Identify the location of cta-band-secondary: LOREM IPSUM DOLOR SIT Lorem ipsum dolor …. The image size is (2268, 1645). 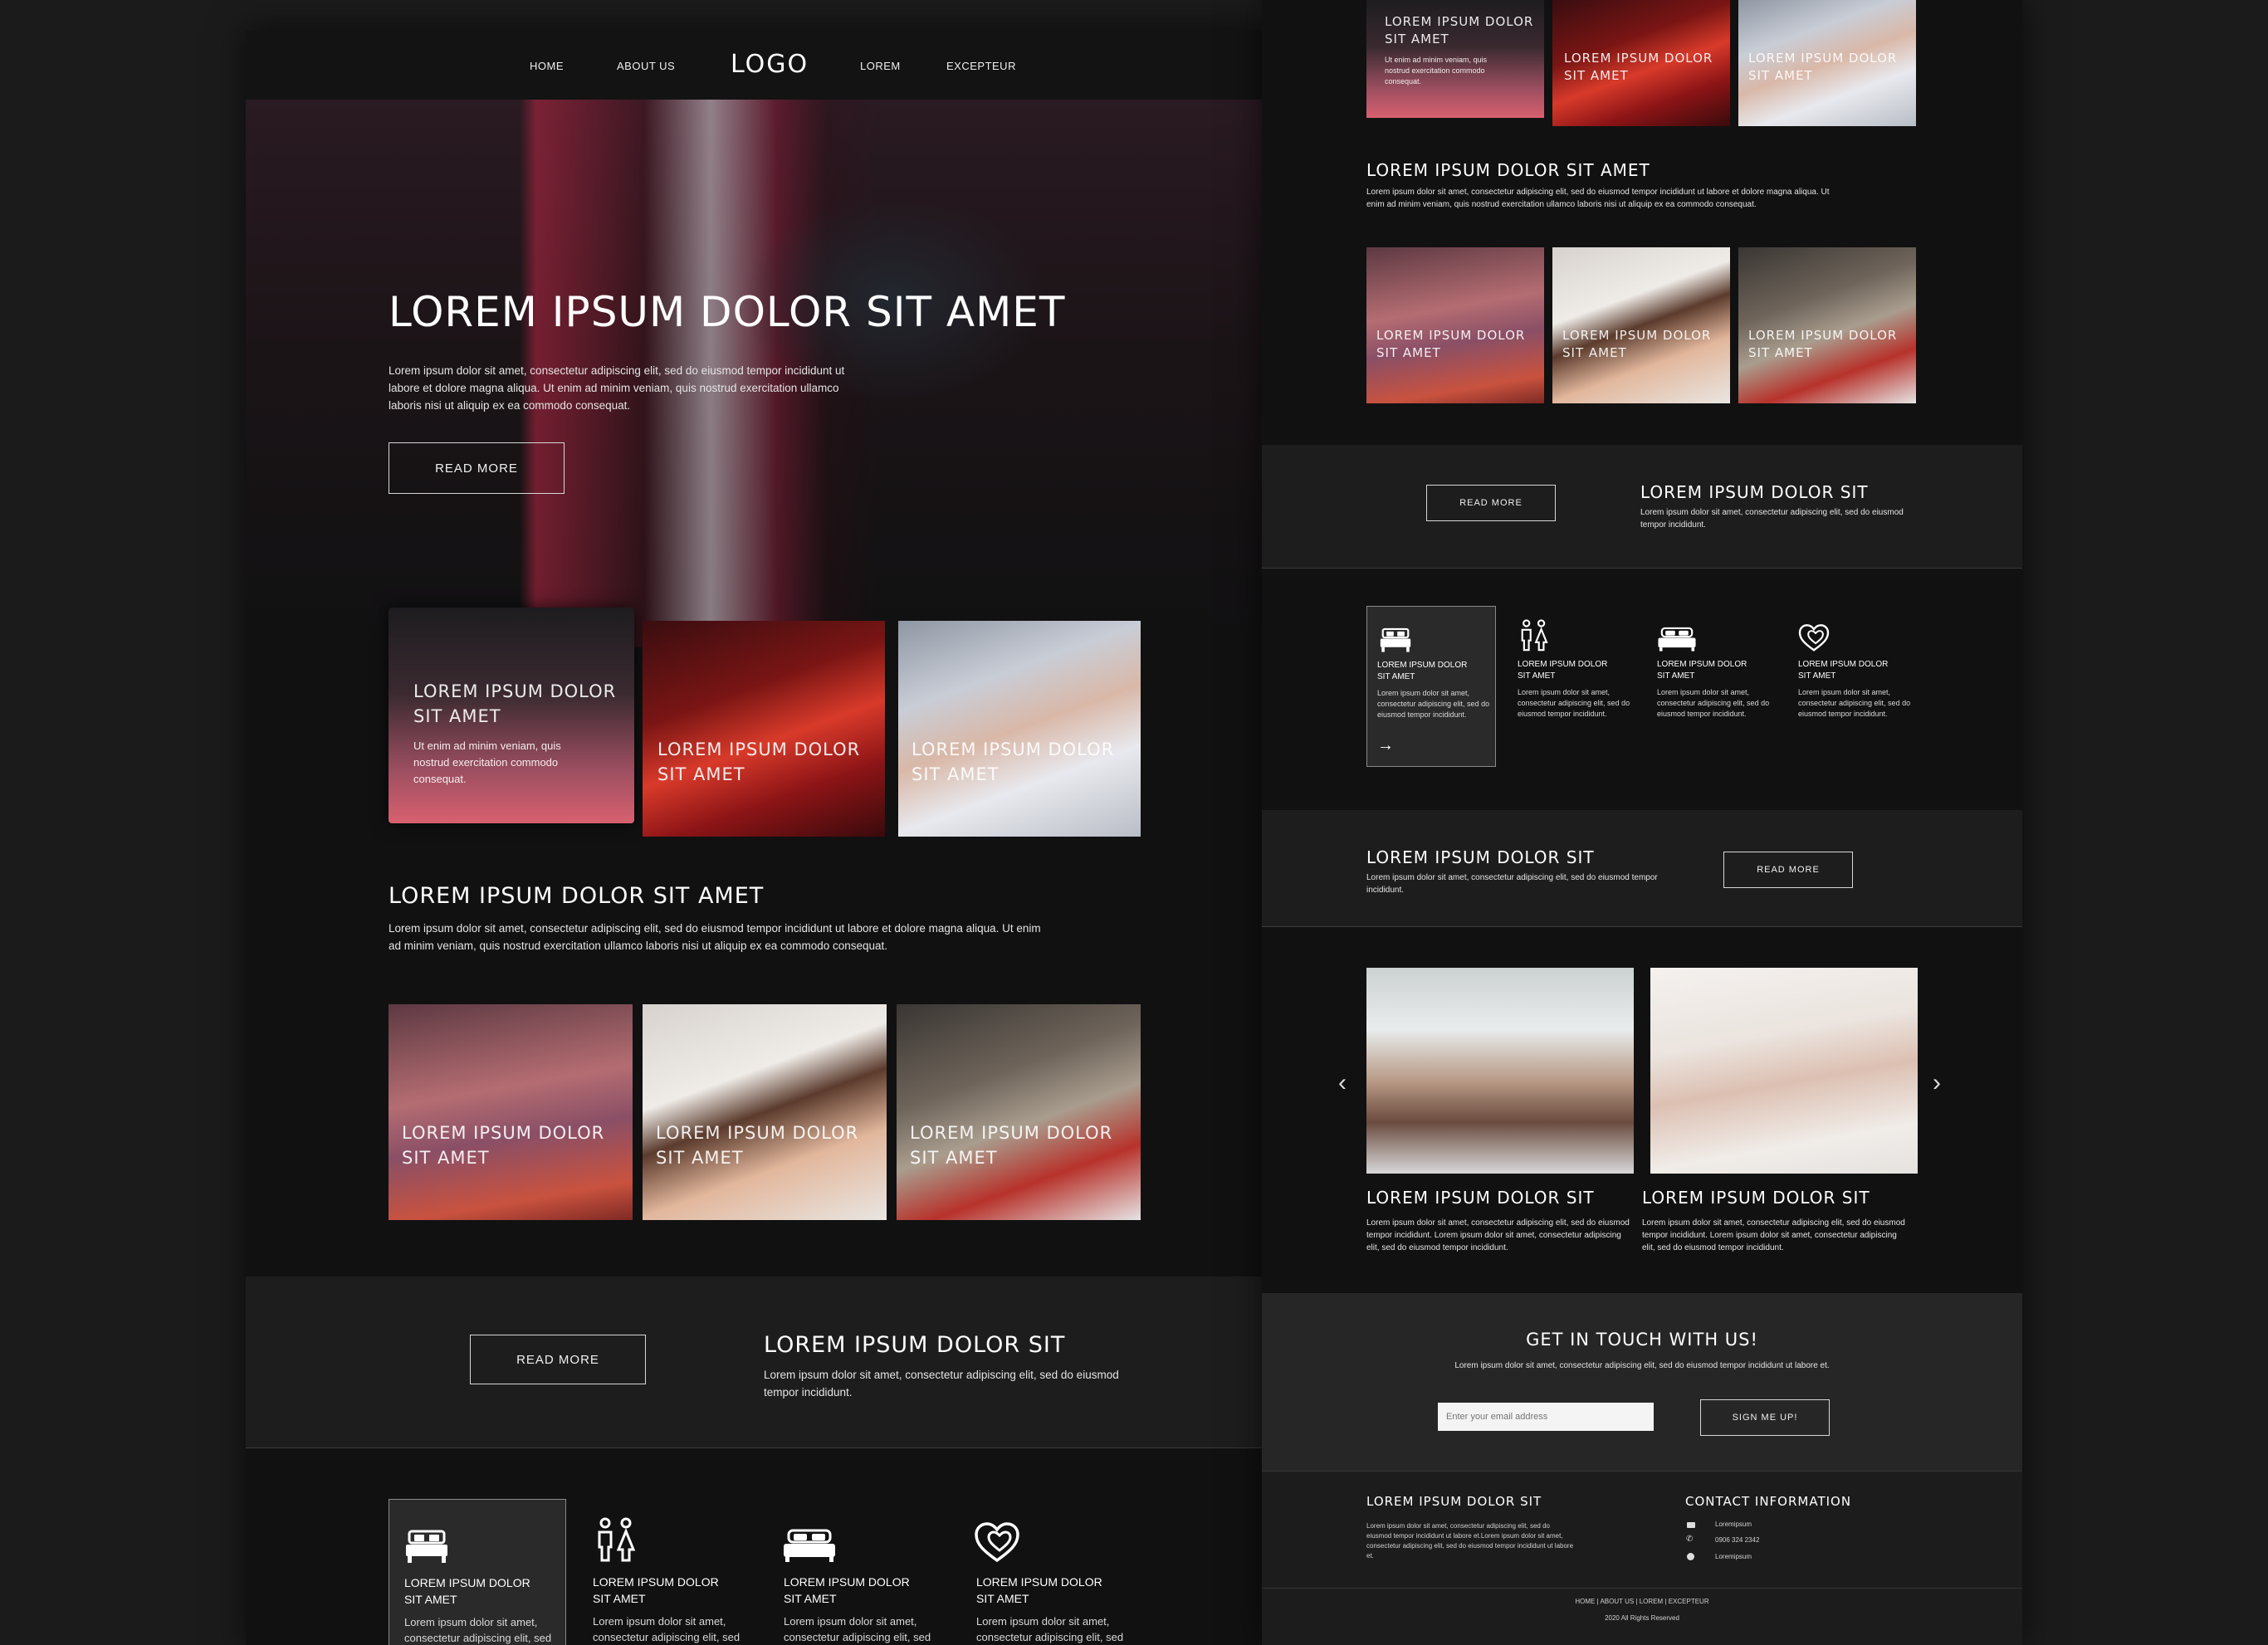
(1642, 868).